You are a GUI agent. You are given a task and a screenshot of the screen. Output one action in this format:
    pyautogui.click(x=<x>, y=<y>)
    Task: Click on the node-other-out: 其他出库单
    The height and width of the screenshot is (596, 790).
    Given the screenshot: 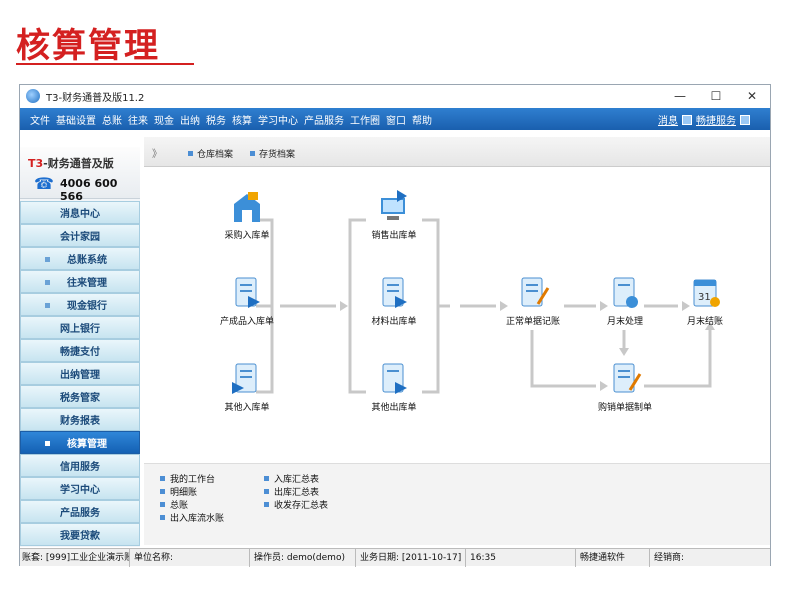 What is the action you would take?
    pyautogui.click(x=394, y=386)
    